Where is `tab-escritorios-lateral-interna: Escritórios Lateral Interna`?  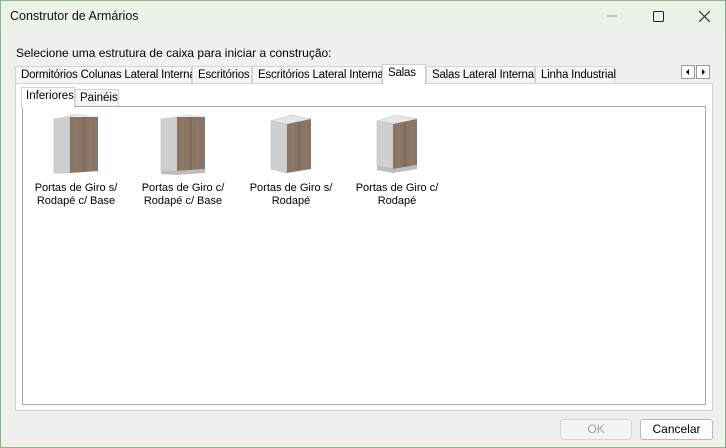 tab-escritorios-lateral-interna: Escritórios Lateral Interna is located at coordinates (318, 74).